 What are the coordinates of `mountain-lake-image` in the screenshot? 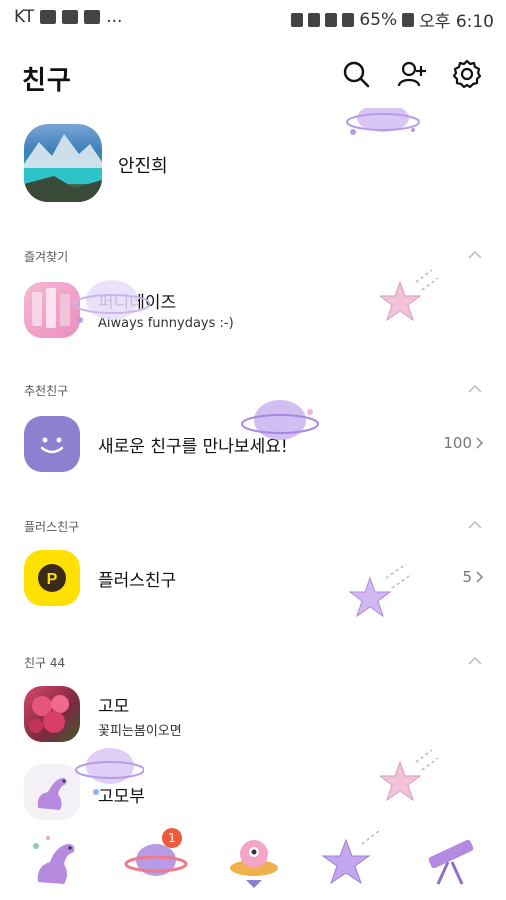 It's located at (63, 168).